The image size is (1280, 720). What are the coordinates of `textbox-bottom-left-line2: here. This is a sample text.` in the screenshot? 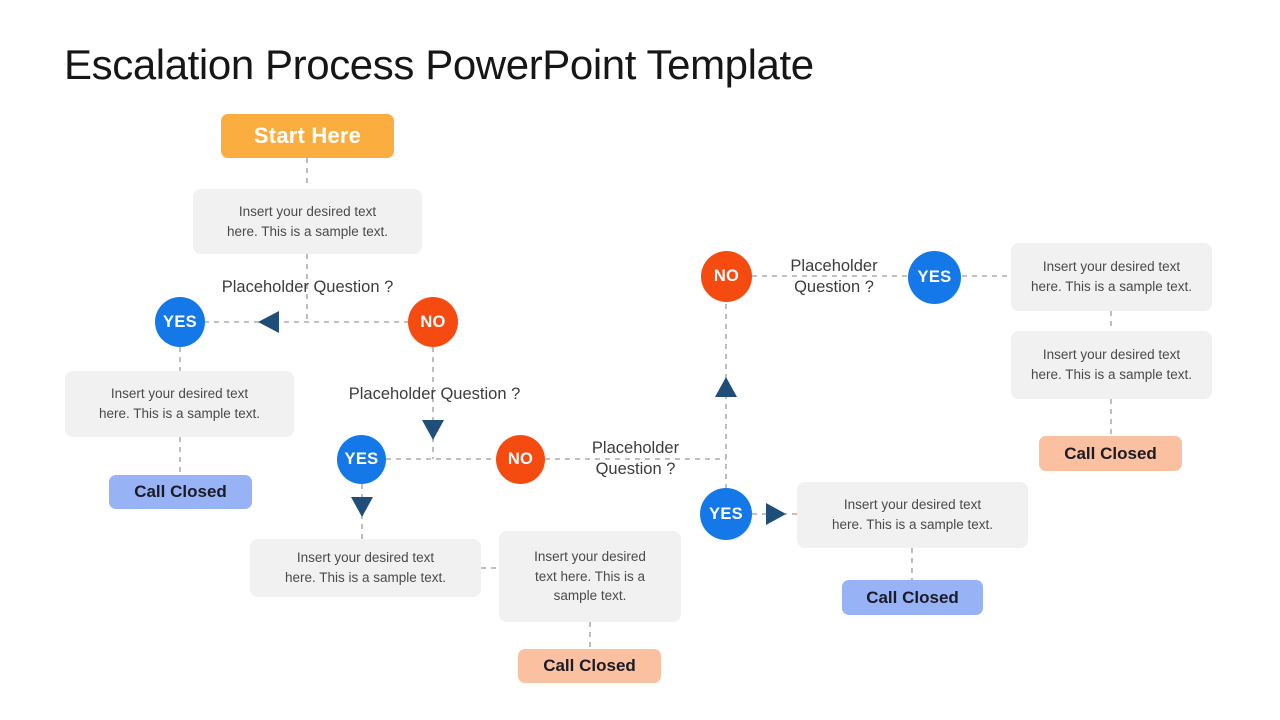 It's located at (365, 577).